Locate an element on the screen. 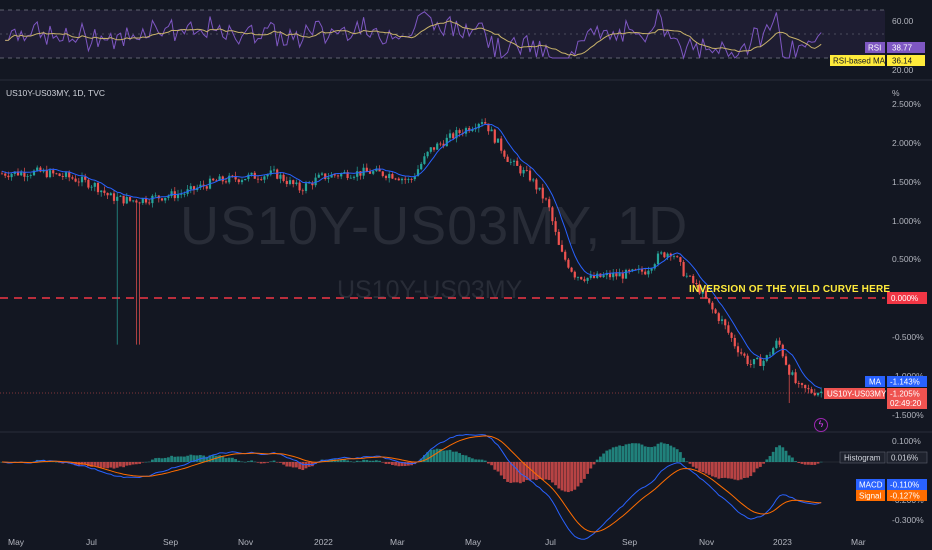  rsi-tick-20: 20.00 is located at coordinates (903, 70).